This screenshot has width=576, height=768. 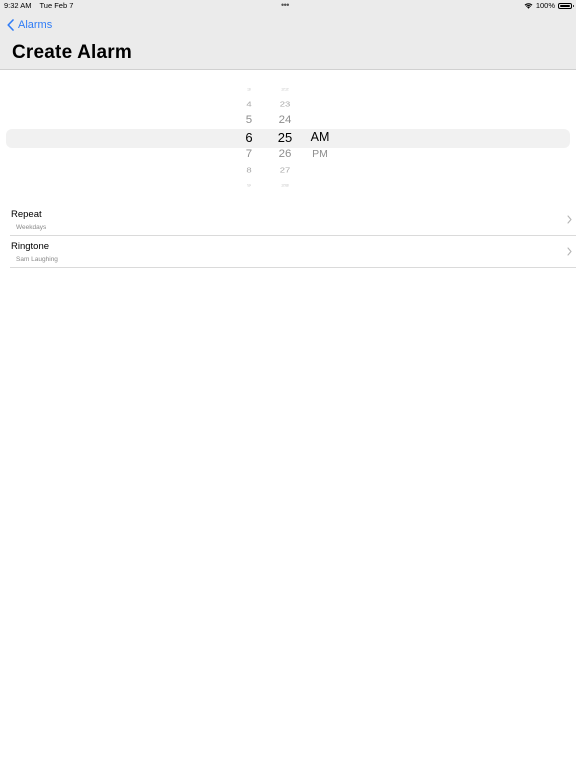 I want to click on page-title: Create Alarm, so click(x=72, y=52).